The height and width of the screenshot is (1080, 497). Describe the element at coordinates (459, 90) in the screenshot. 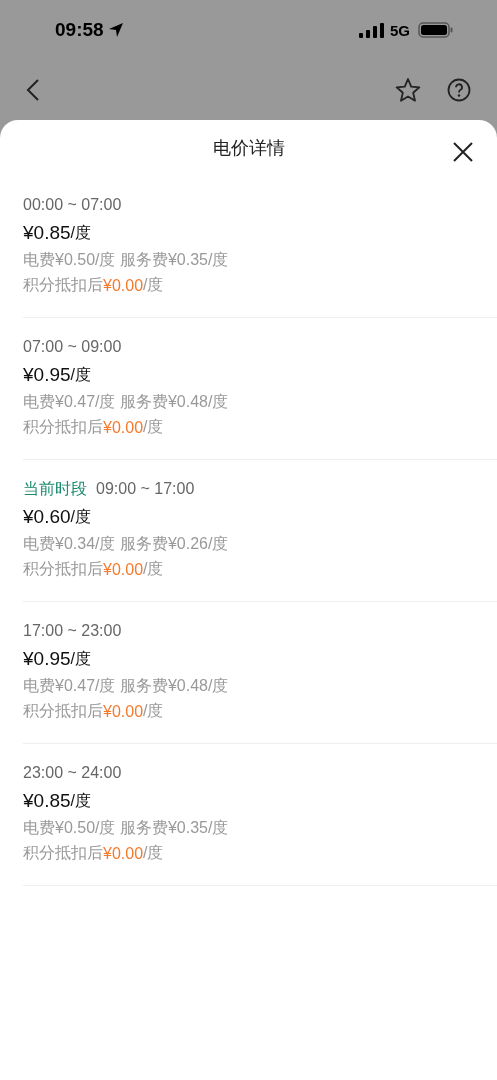

I see `help-button` at that location.